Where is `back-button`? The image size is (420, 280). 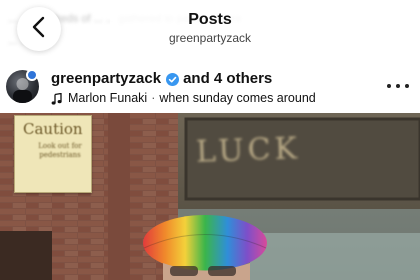 back-button is located at coordinates (39, 29).